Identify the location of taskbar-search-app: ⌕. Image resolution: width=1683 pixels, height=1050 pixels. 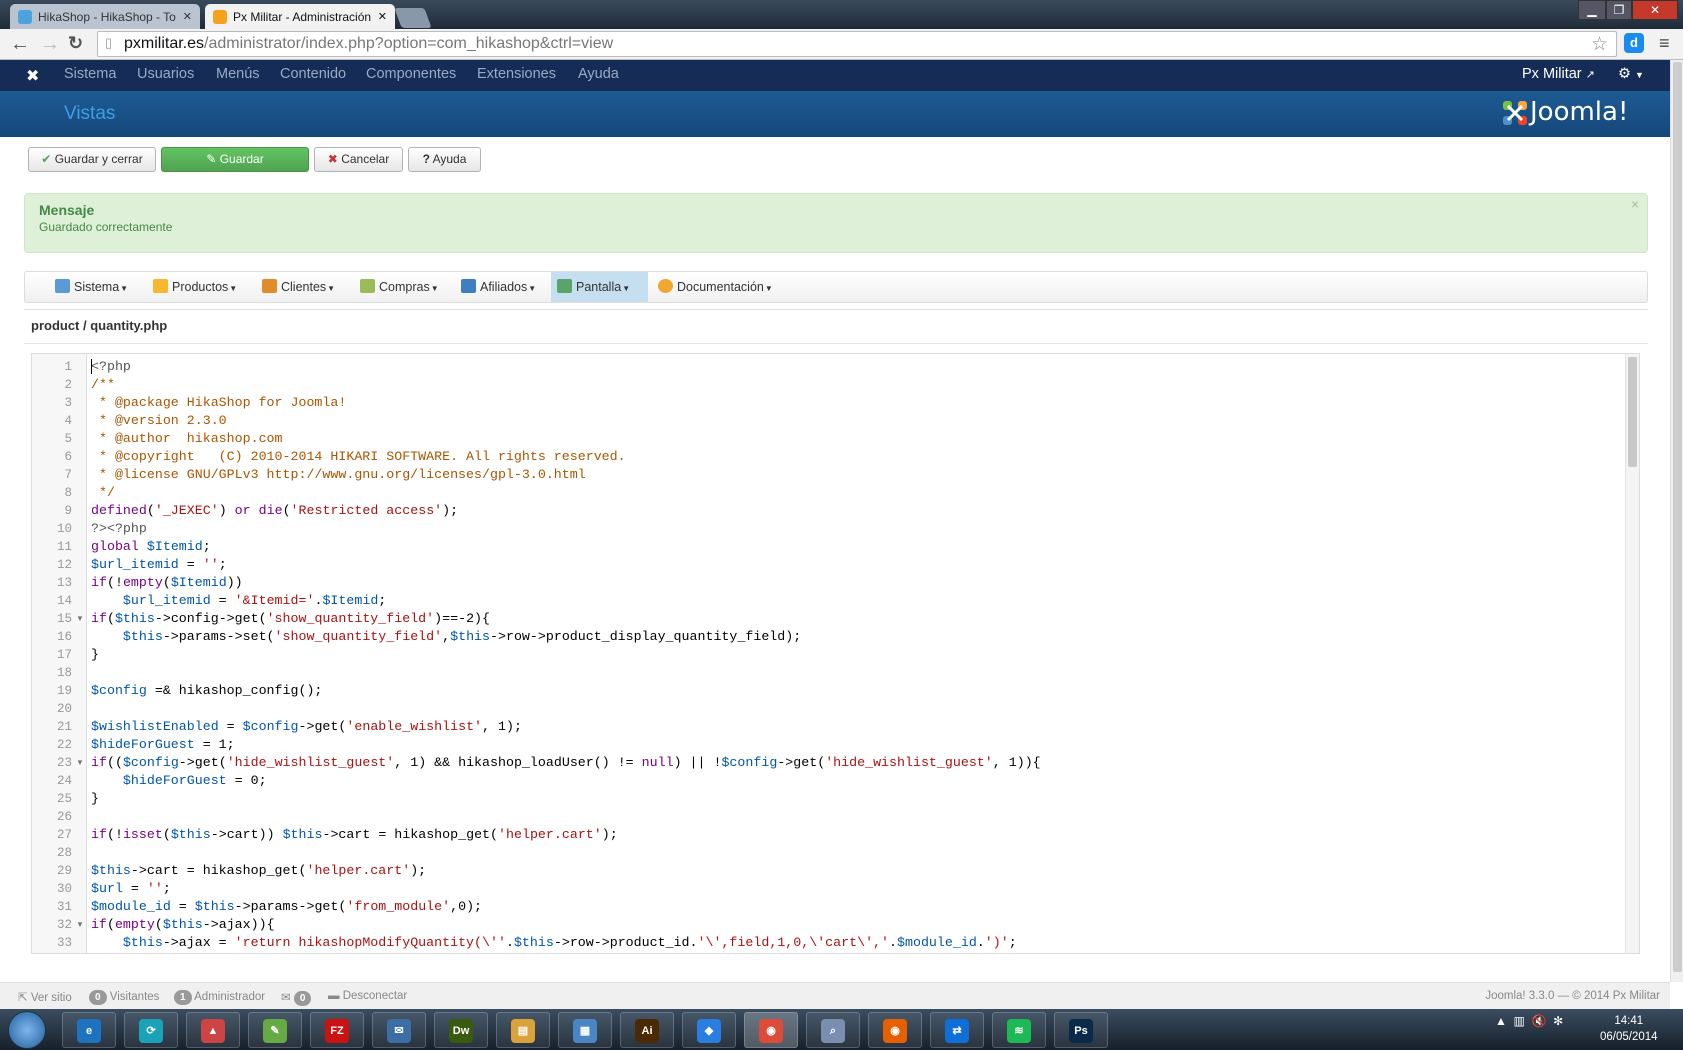
(833, 1030).